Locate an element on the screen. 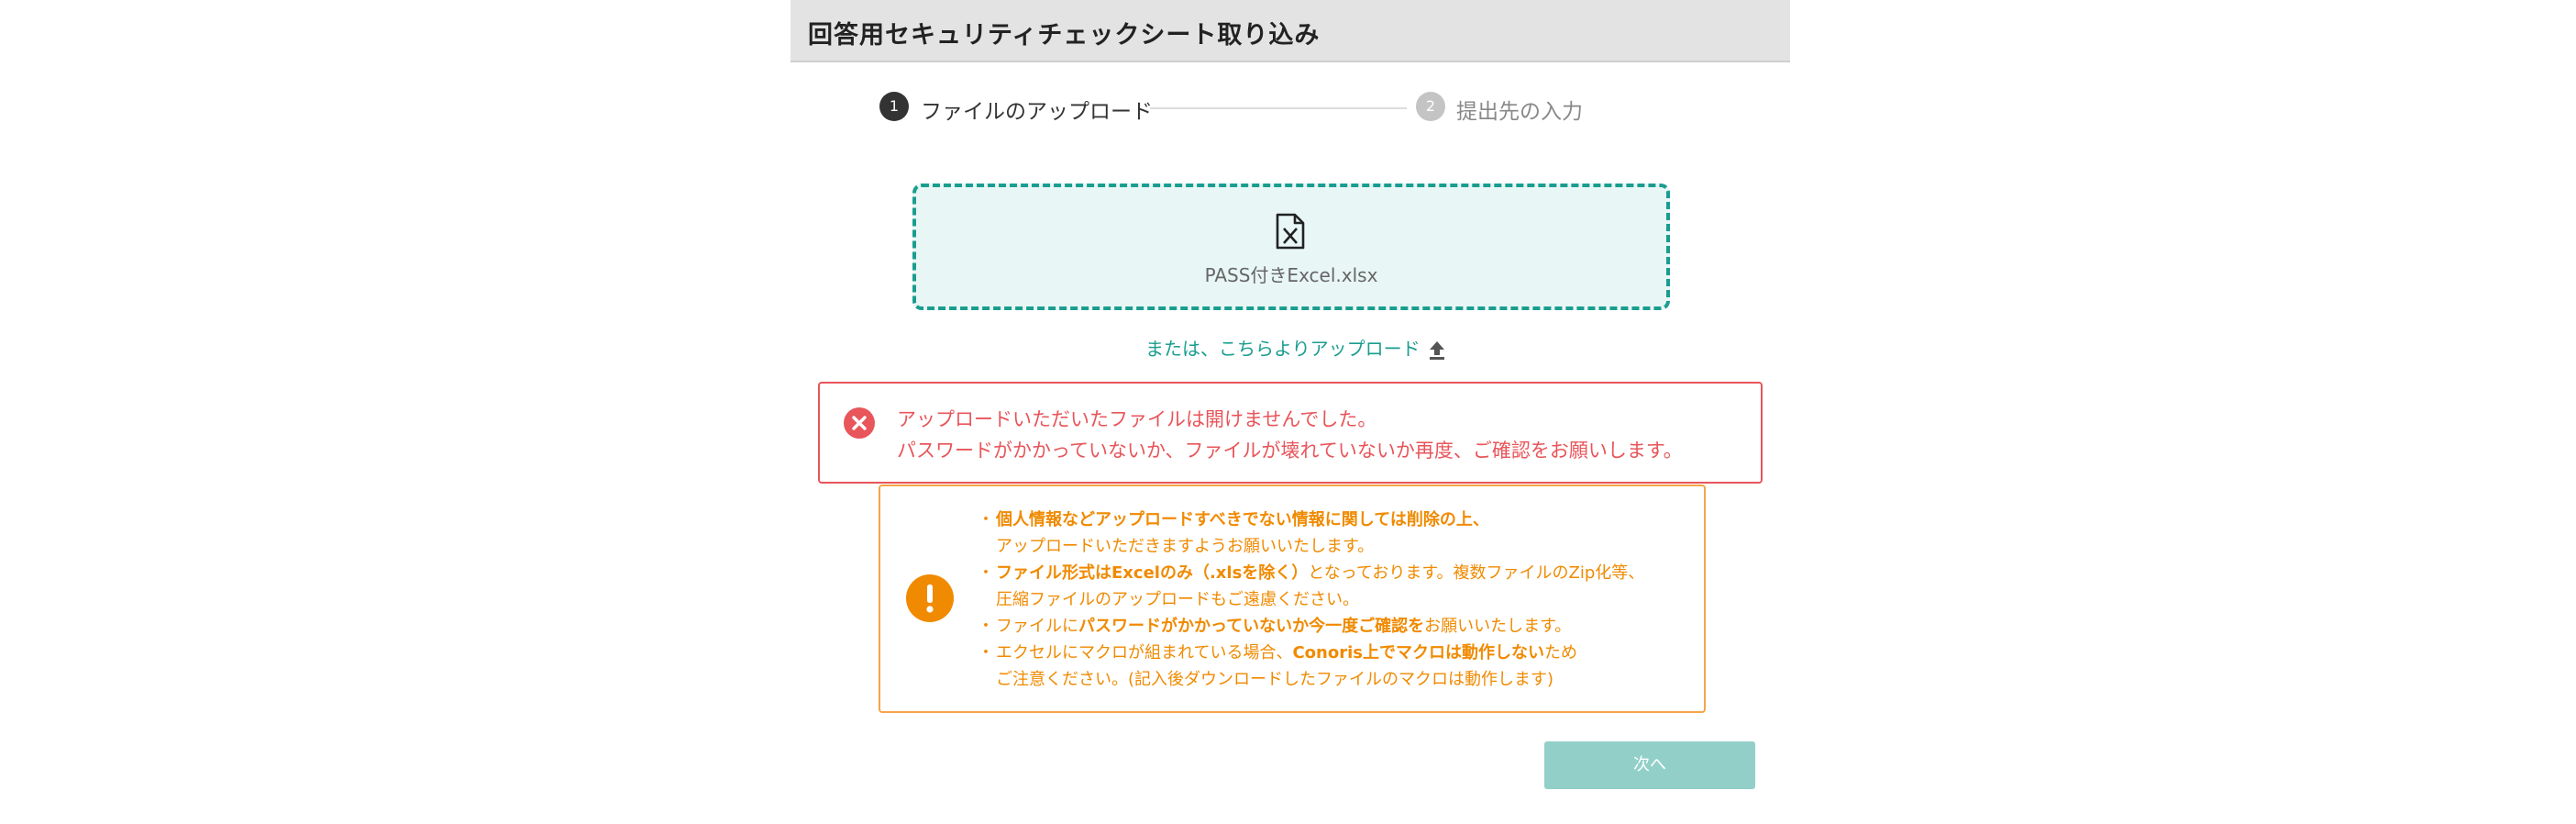 The image size is (2576, 824). notice-item-3-bold: パスワードがかかっていないか今一度ご確認を is located at coordinates (1251, 627).